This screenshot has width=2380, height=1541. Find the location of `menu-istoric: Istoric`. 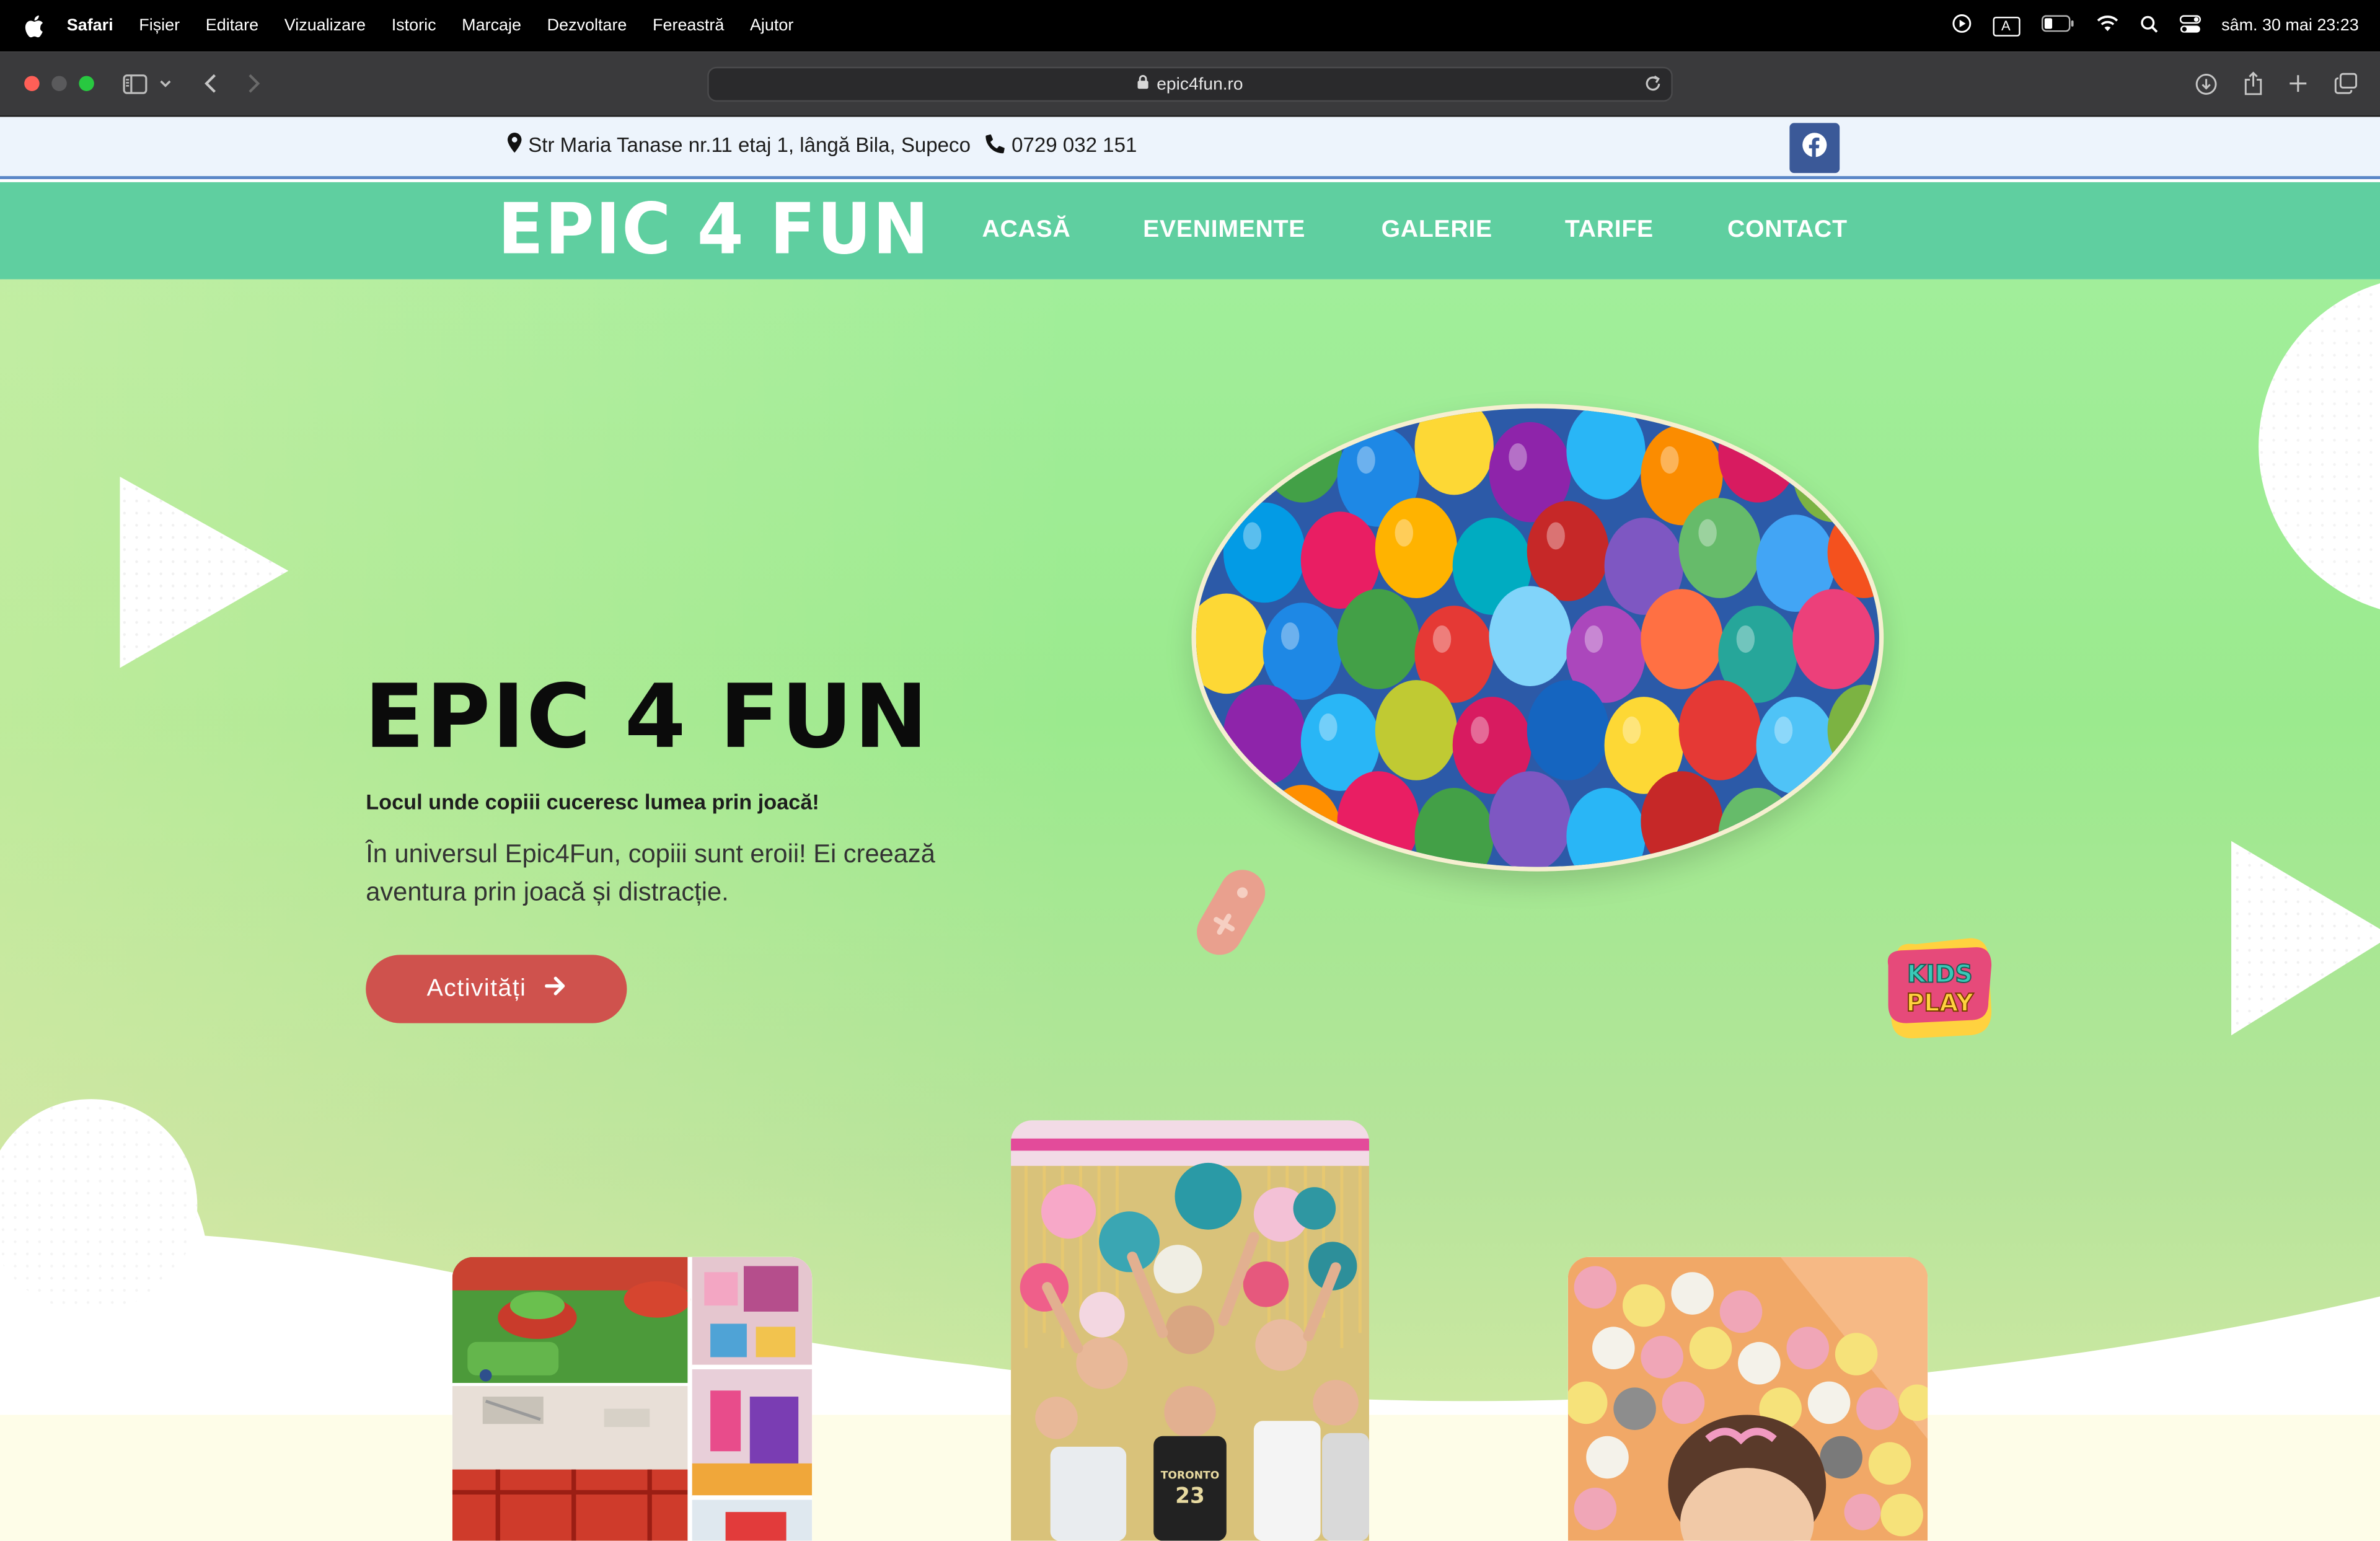

menu-istoric: Istoric is located at coordinates (414, 26).